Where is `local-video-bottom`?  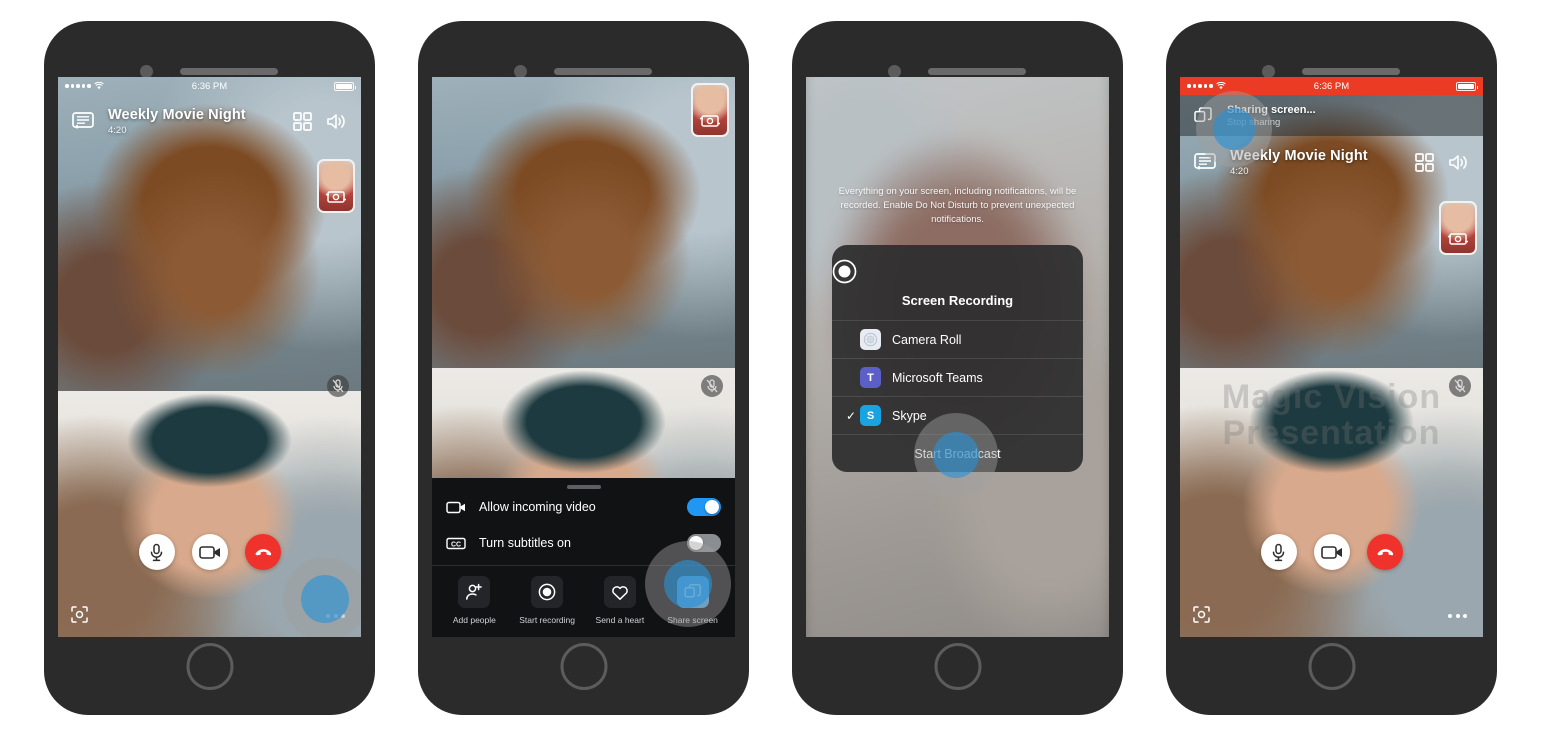 local-video-bottom is located at coordinates (209, 513).